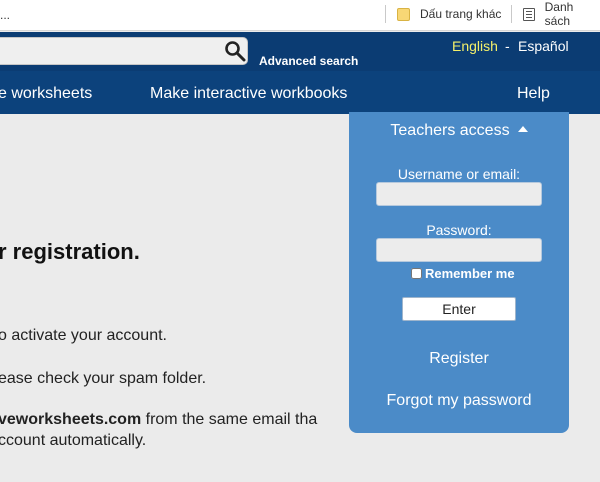 The width and height of the screenshot is (600, 482). Describe the element at coordinates (459, 309) in the screenshot. I see `enter-button: Enter` at that location.